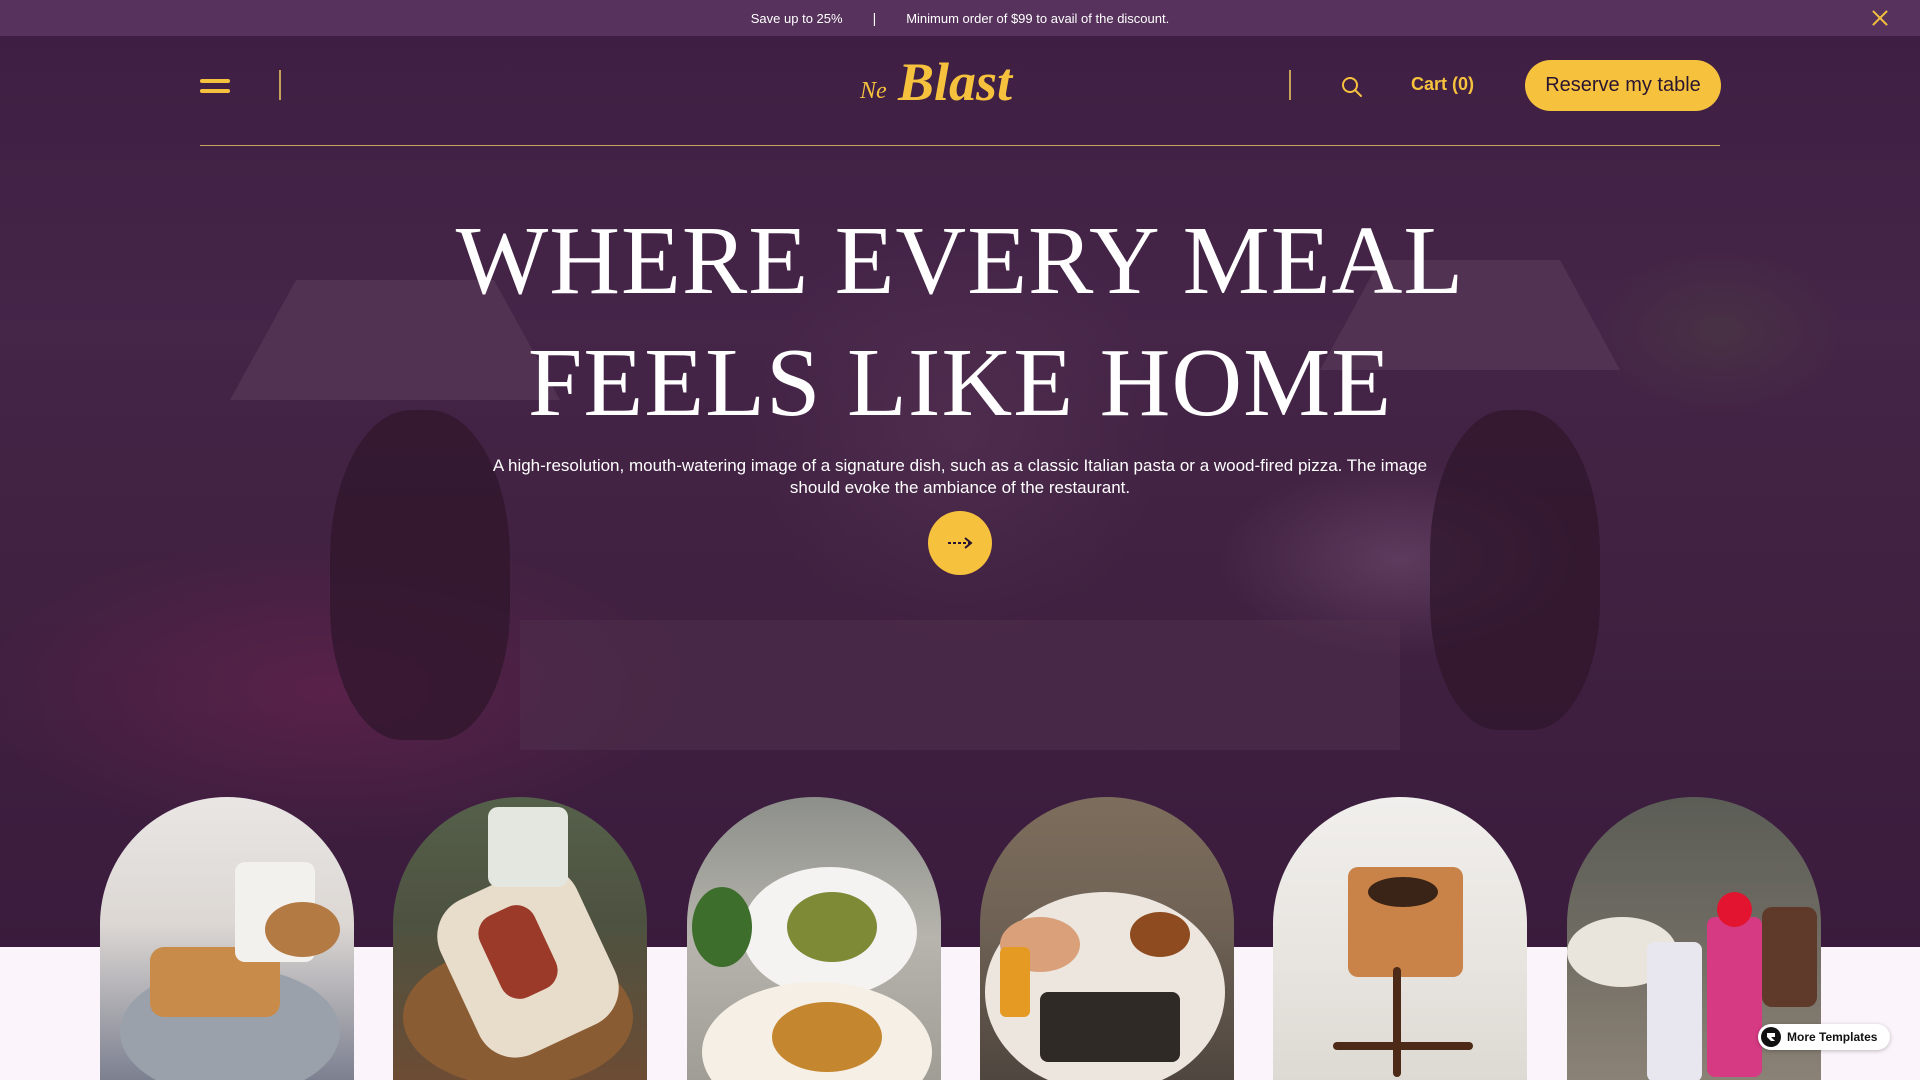  I want to click on reserve-table-button: Reserve my table, so click(1623, 85).